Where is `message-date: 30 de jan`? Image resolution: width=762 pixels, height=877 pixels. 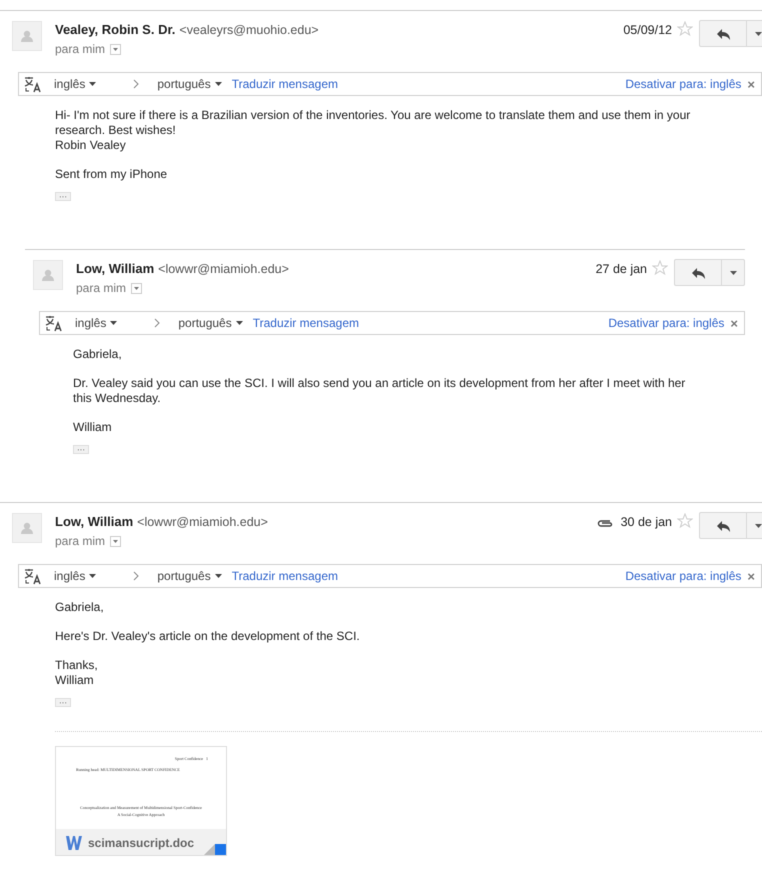
message-date: 30 de jan is located at coordinates (646, 522).